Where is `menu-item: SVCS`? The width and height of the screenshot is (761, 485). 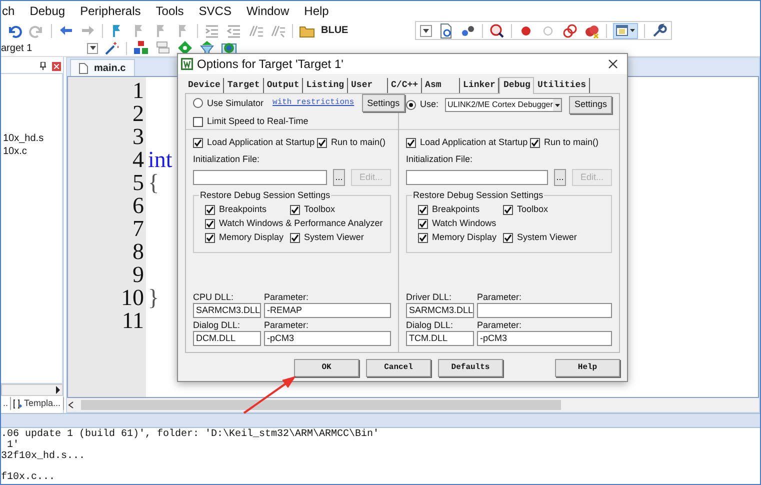
menu-item: SVCS is located at coordinates (215, 11).